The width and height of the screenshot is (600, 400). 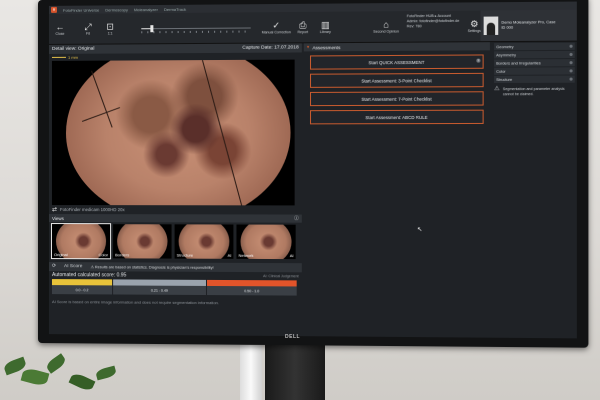 I want to click on report-button: ⎙ Report, so click(x=303, y=27).